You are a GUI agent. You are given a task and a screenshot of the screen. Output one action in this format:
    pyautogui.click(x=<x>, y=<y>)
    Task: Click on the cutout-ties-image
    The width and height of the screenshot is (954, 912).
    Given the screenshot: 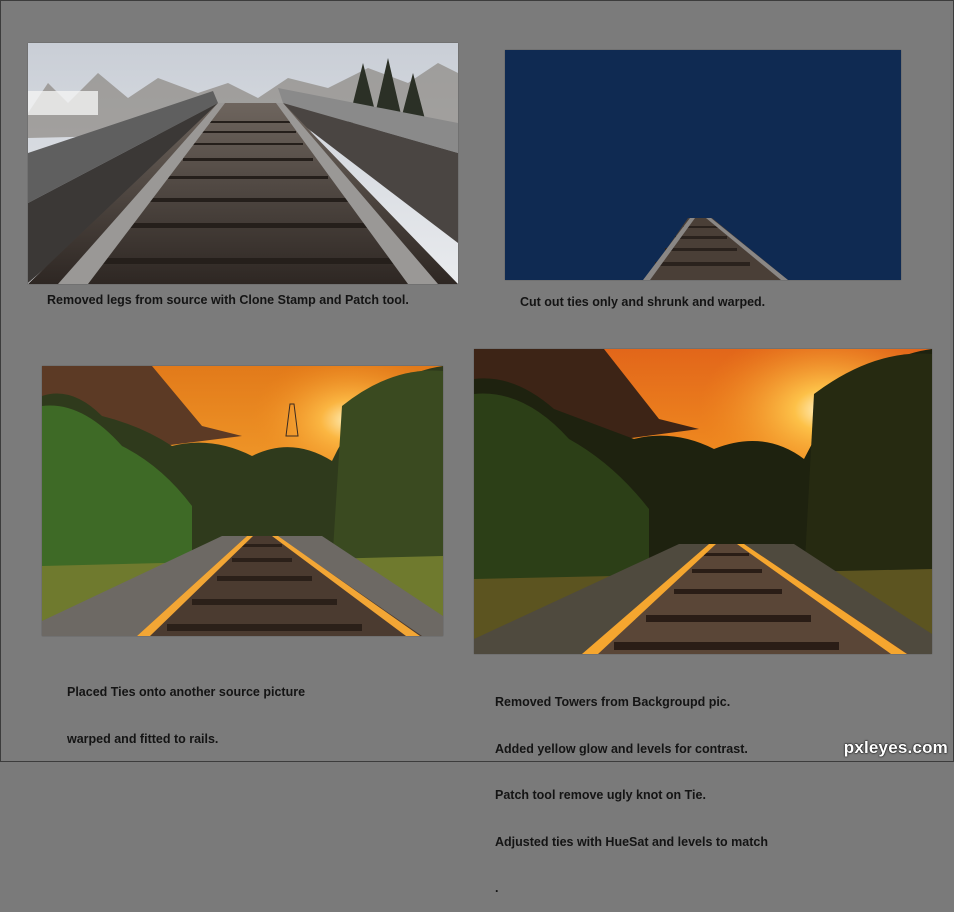 What is the action you would take?
    pyautogui.click(x=703, y=165)
    